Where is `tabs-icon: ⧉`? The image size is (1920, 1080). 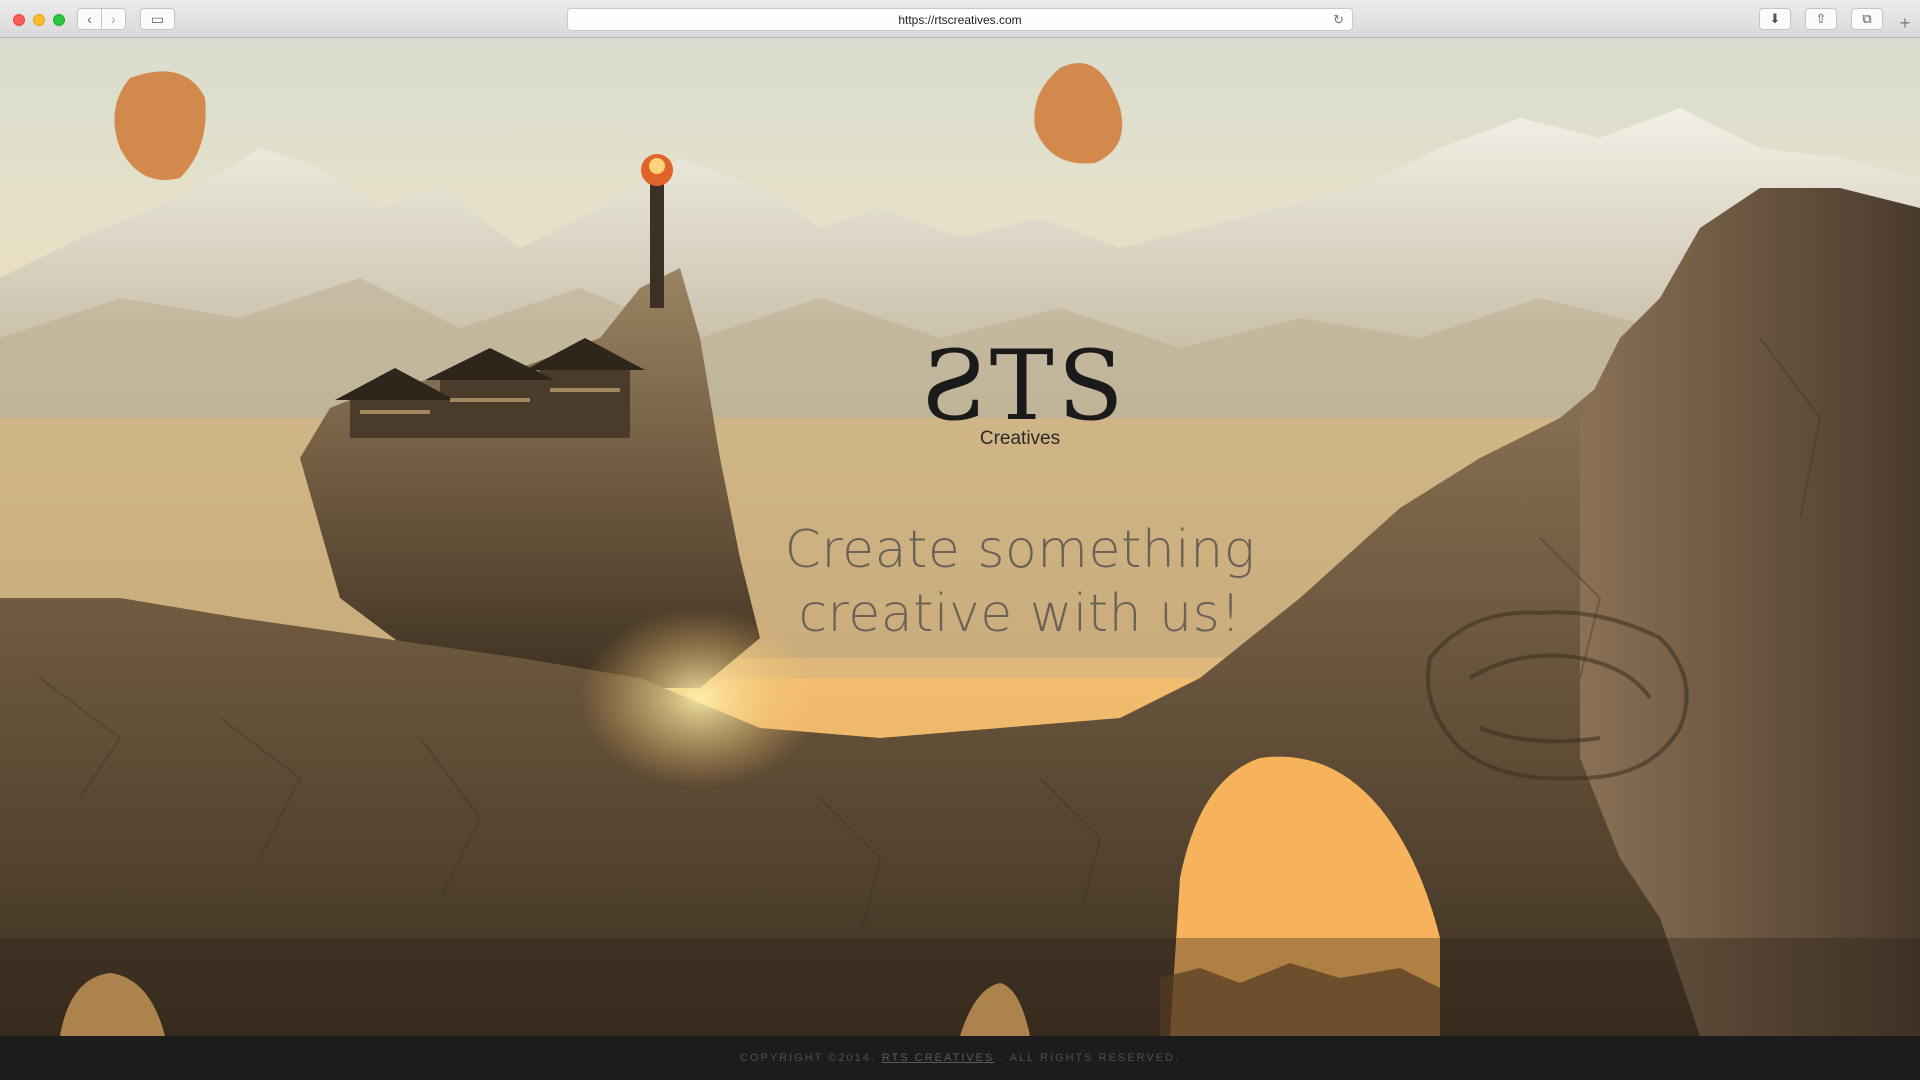 tabs-icon: ⧉ is located at coordinates (1867, 18).